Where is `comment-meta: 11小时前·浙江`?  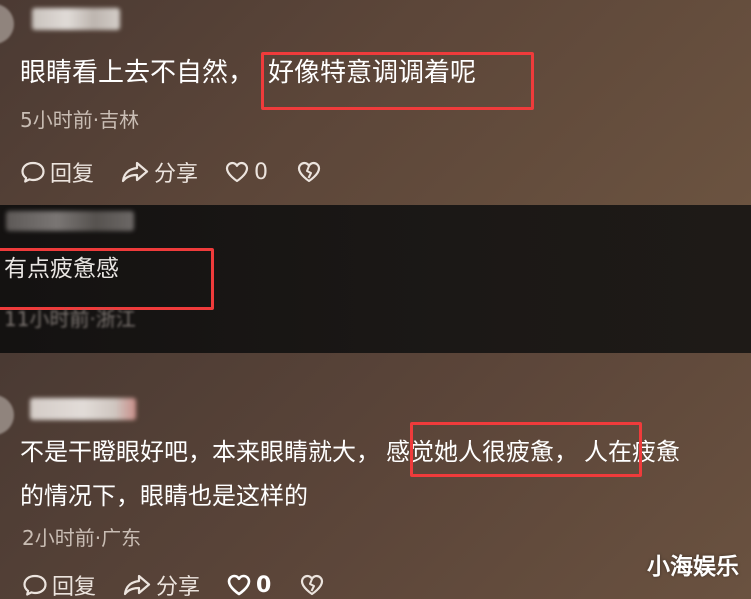
comment-meta: 11小时前·浙江 is located at coordinates (70, 319).